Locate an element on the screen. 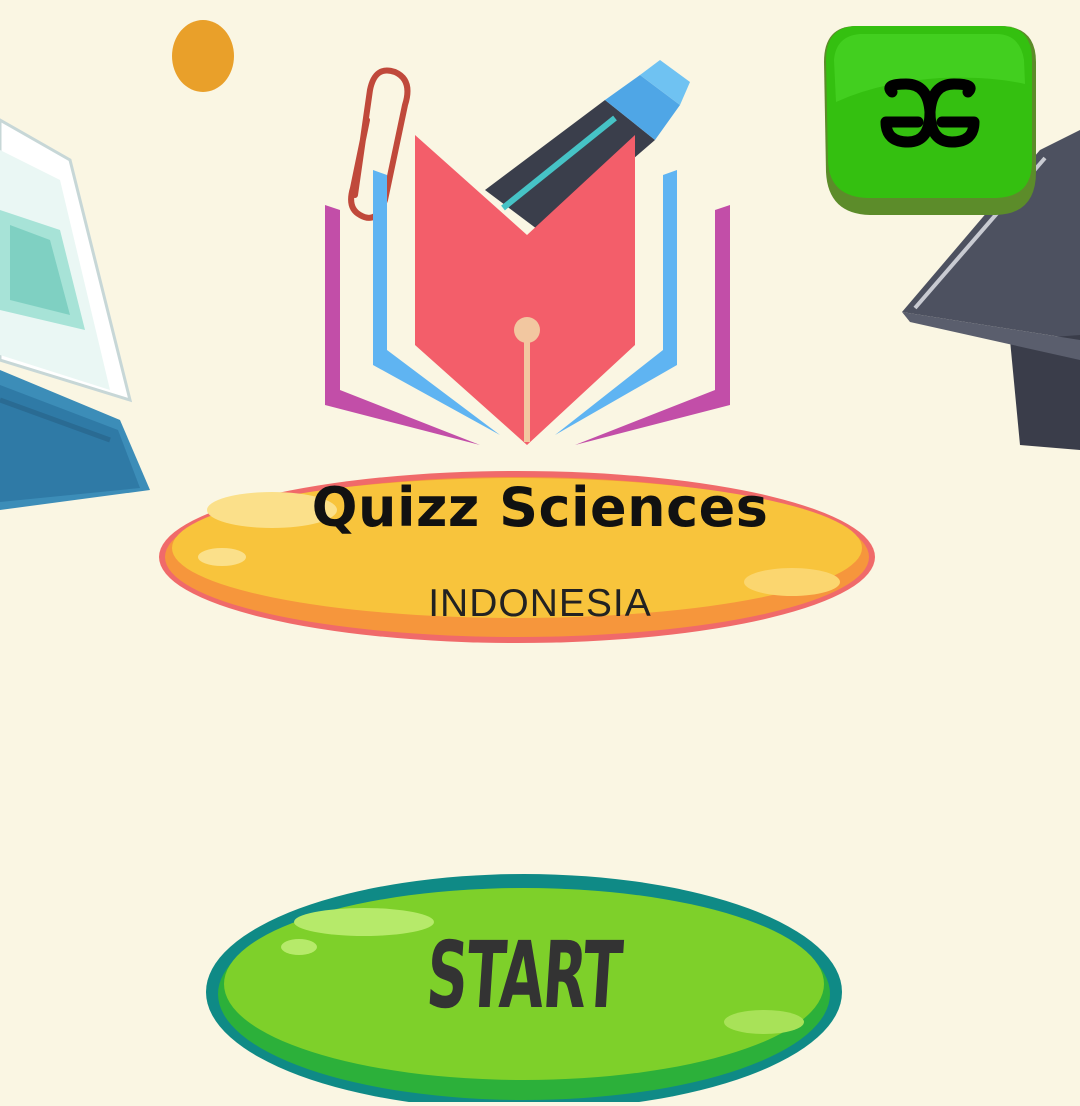  gg-logo-badge is located at coordinates (930, 120).